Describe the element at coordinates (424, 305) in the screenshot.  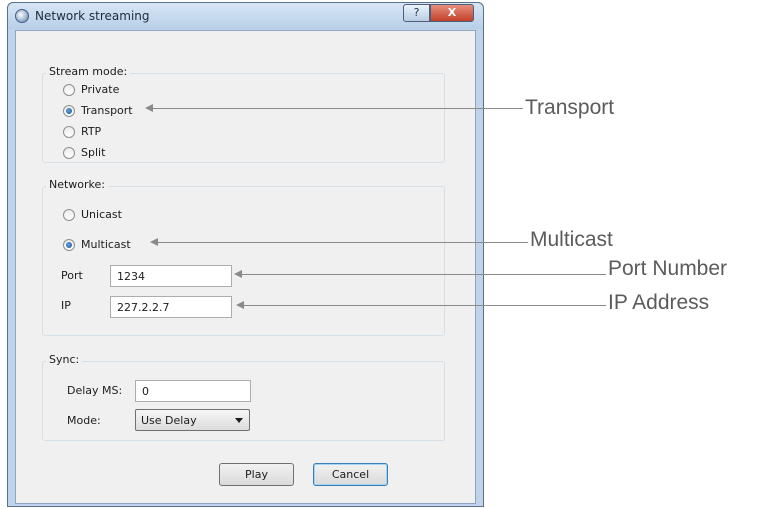
I see `ip-callout-line` at that location.